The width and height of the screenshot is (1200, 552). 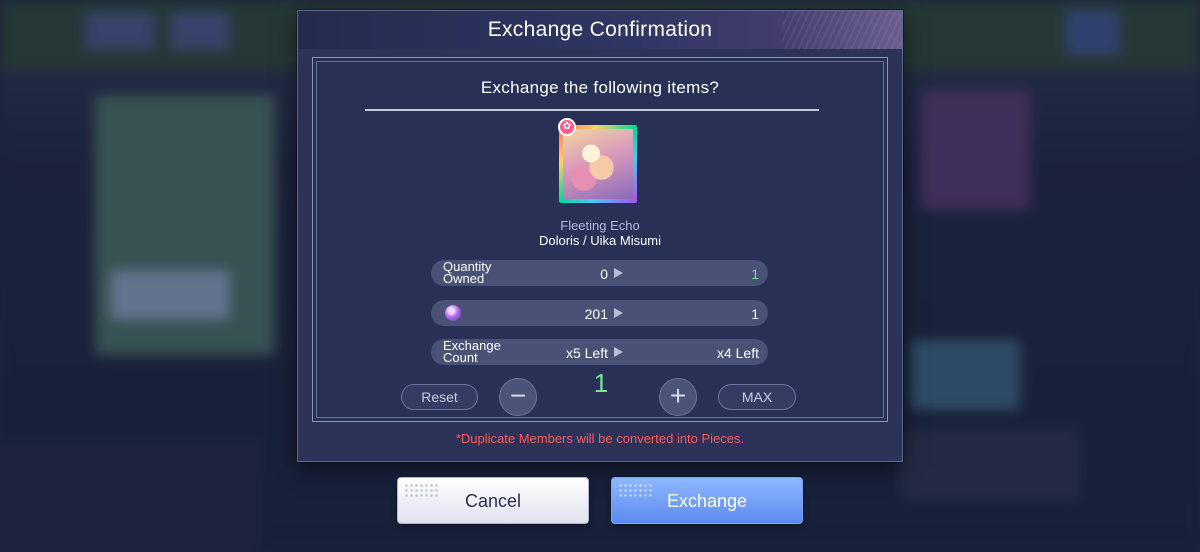 What do you see at coordinates (737, 353) in the screenshot?
I see `row-to-value: x4 Left` at bounding box center [737, 353].